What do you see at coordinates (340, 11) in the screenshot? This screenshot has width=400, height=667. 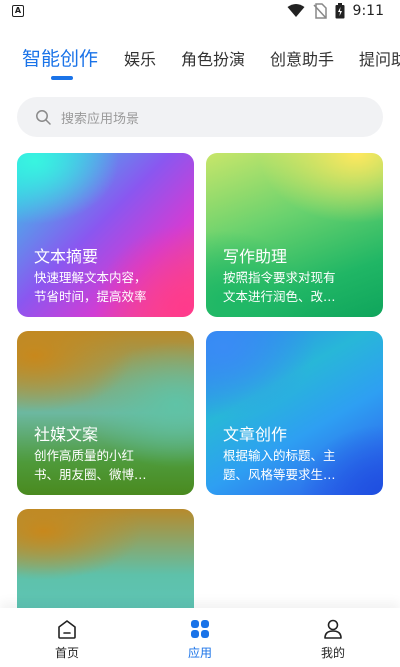 I see `battery-icon` at bounding box center [340, 11].